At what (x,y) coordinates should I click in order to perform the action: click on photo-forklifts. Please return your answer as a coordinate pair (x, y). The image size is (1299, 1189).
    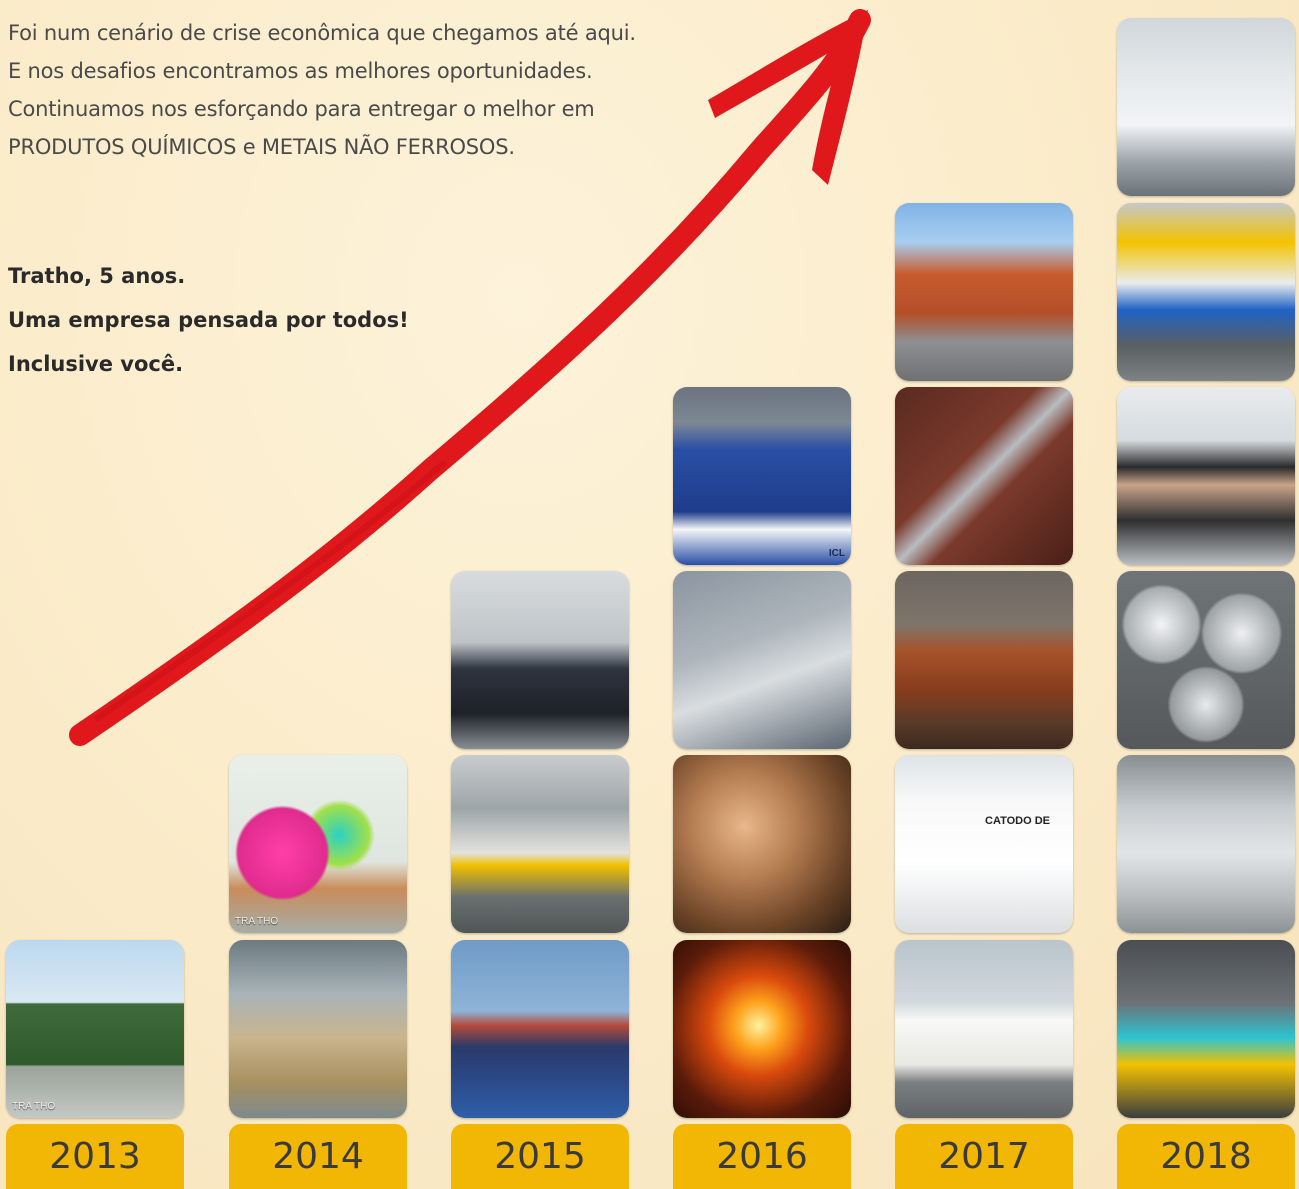
    Looking at the image, I should click on (1206, 1029).